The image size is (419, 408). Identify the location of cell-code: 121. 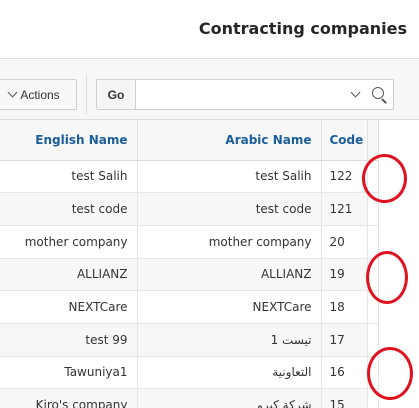
(344, 209).